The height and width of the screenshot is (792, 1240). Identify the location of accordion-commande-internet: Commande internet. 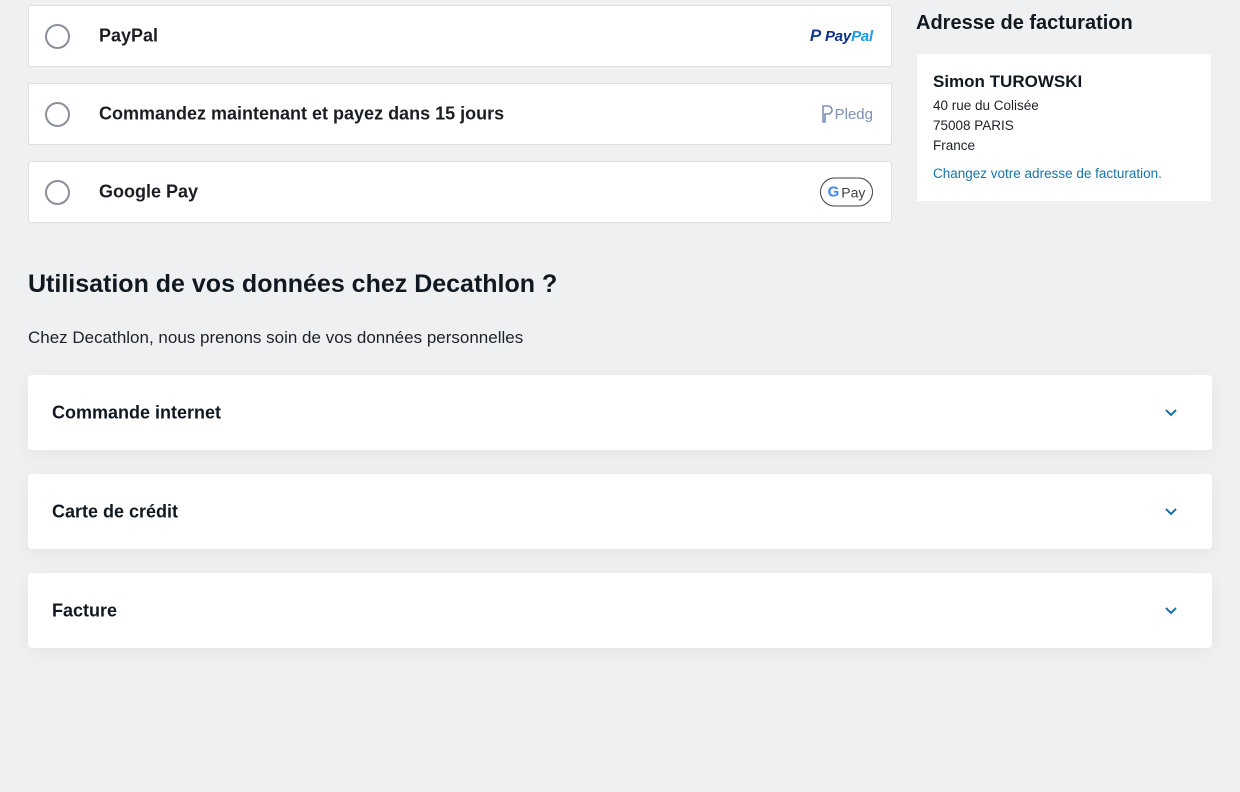
(620, 412).